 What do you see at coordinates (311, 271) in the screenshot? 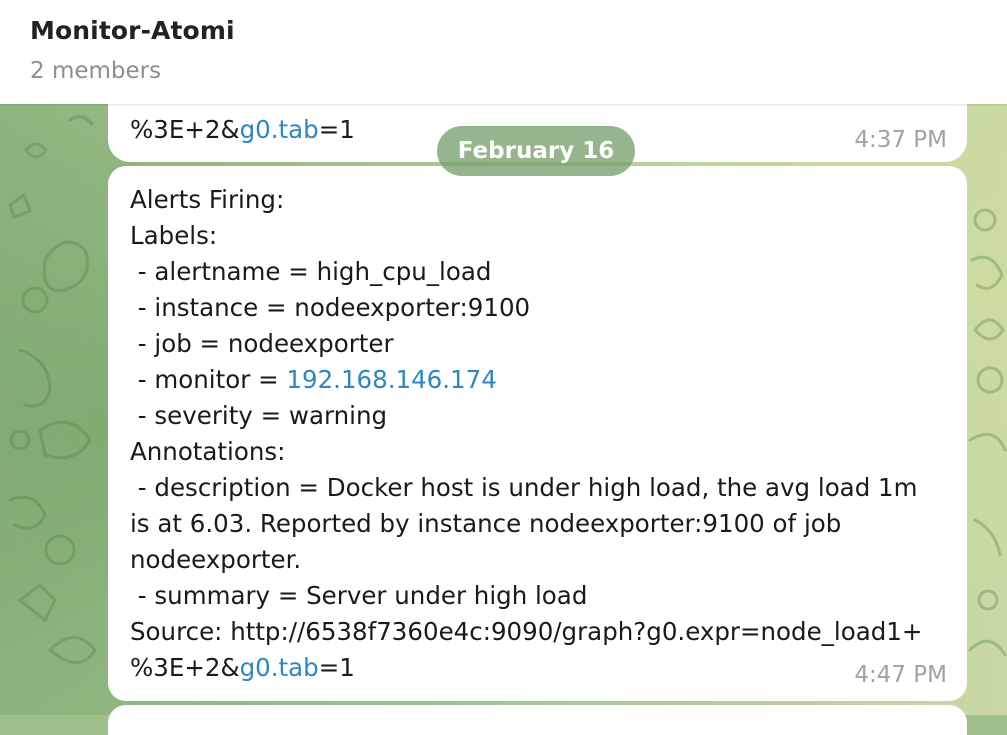
I see `message-line: - alertname = high_cpu_load` at bounding box center [311, 271].